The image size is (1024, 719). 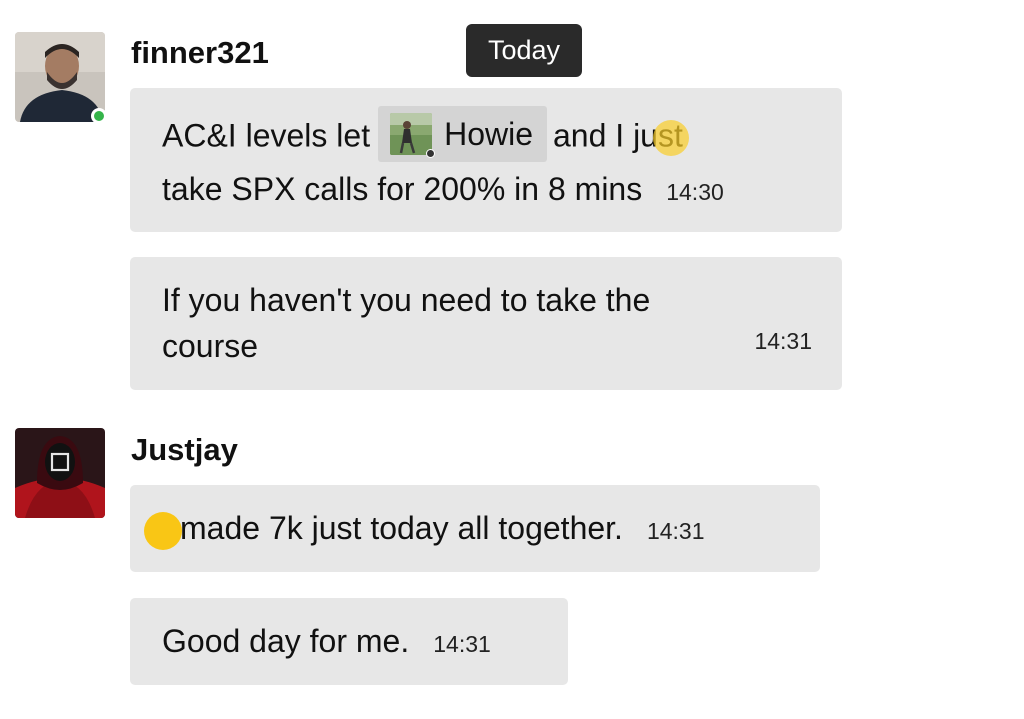 I want to click on username: Justjay, so click(x=184, y=450).